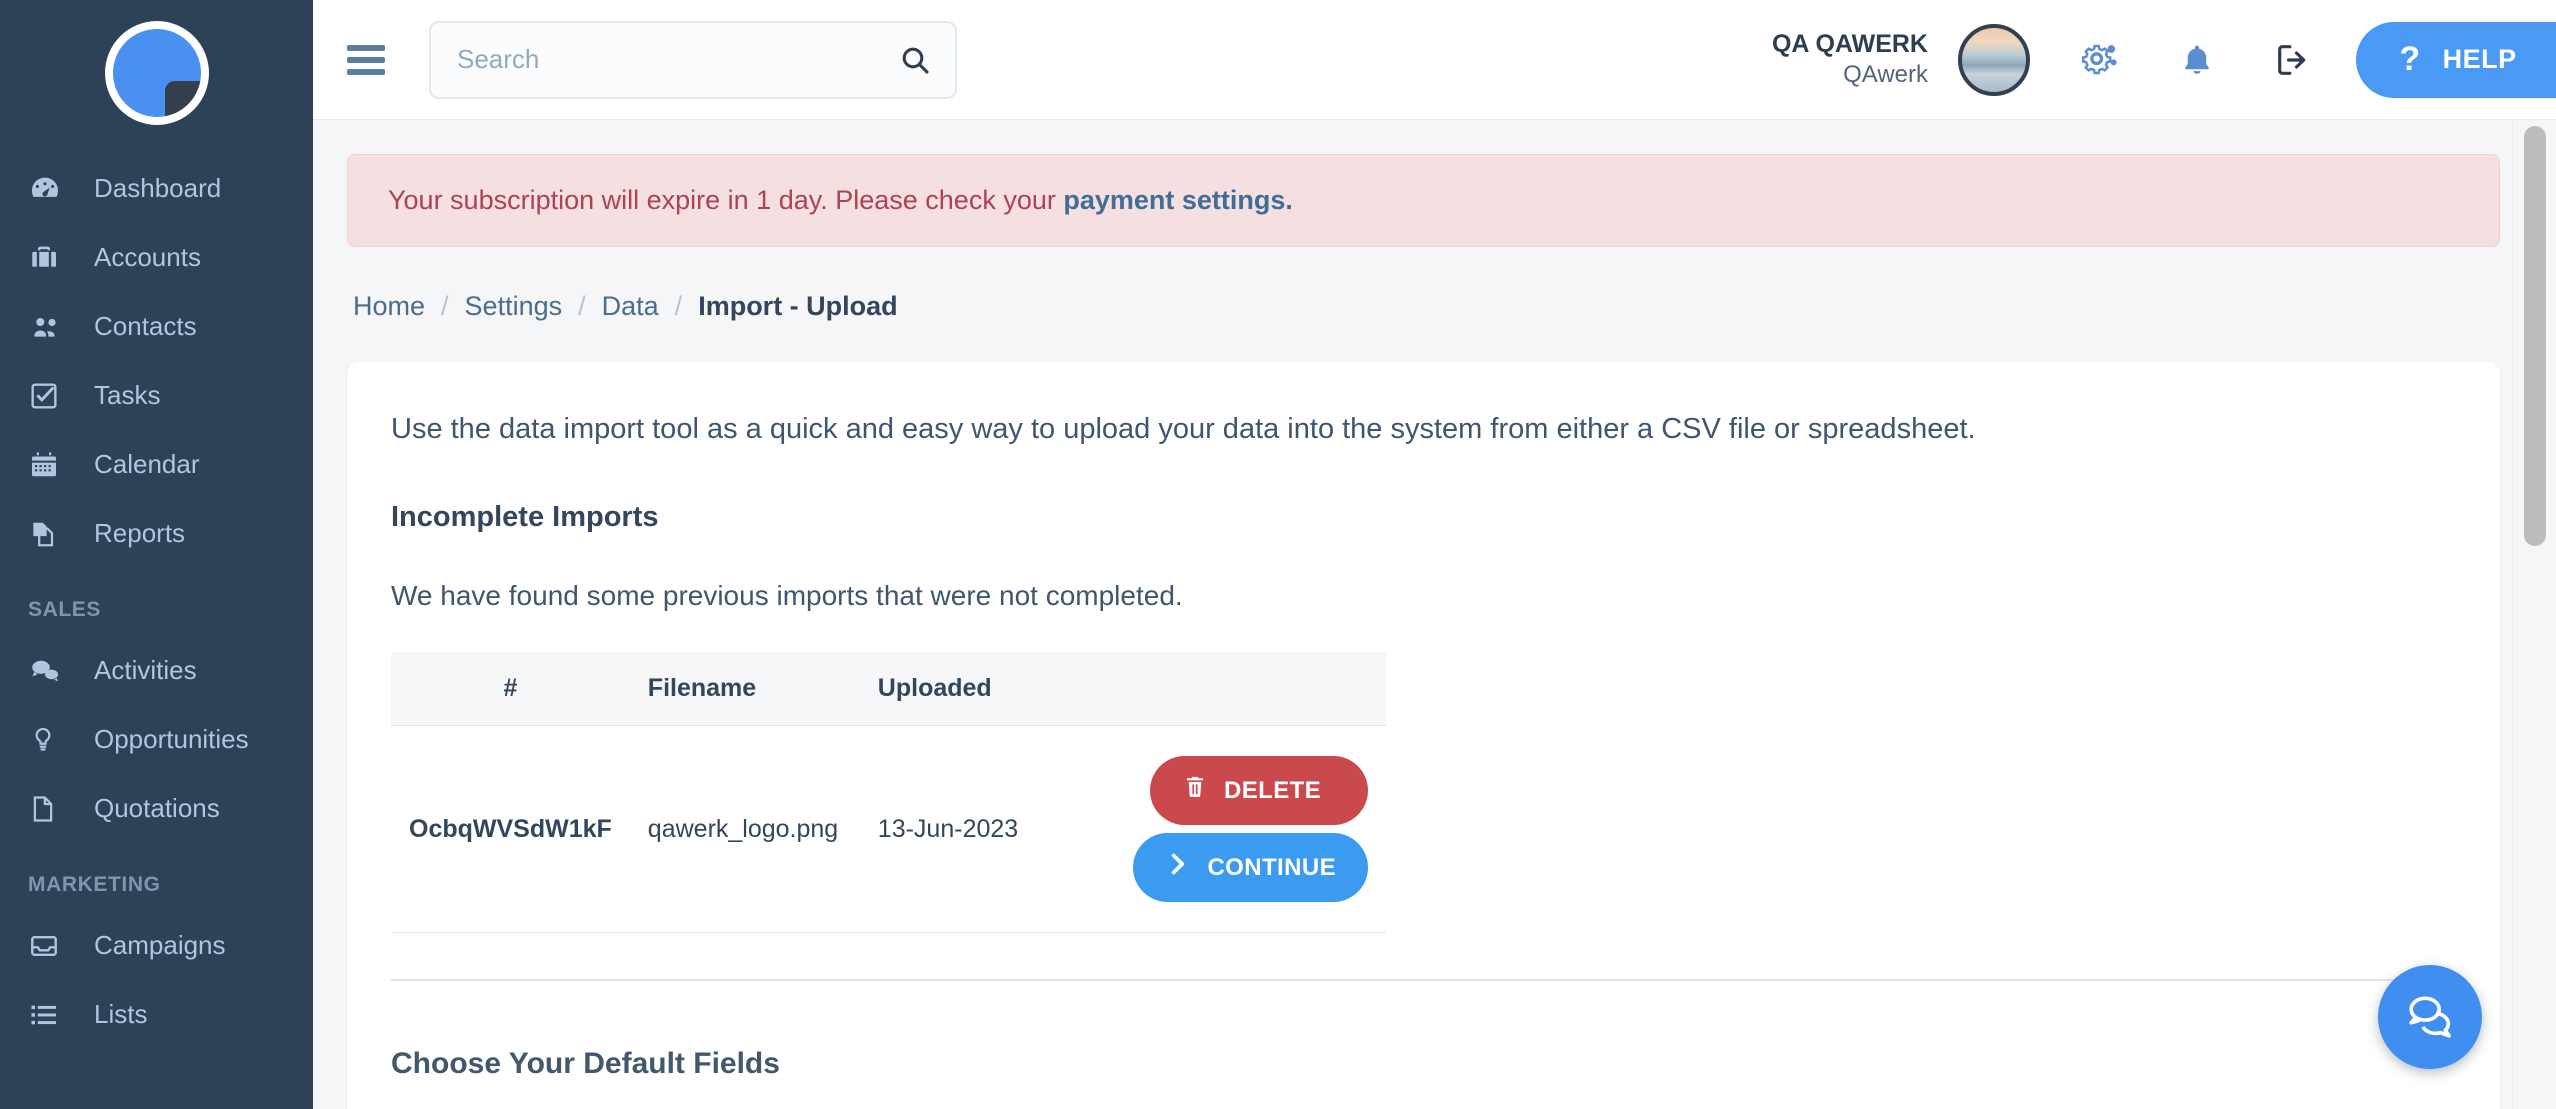 This screenshot has height=1109, width=2556. I want to click on search-icon, so click(915, 60).